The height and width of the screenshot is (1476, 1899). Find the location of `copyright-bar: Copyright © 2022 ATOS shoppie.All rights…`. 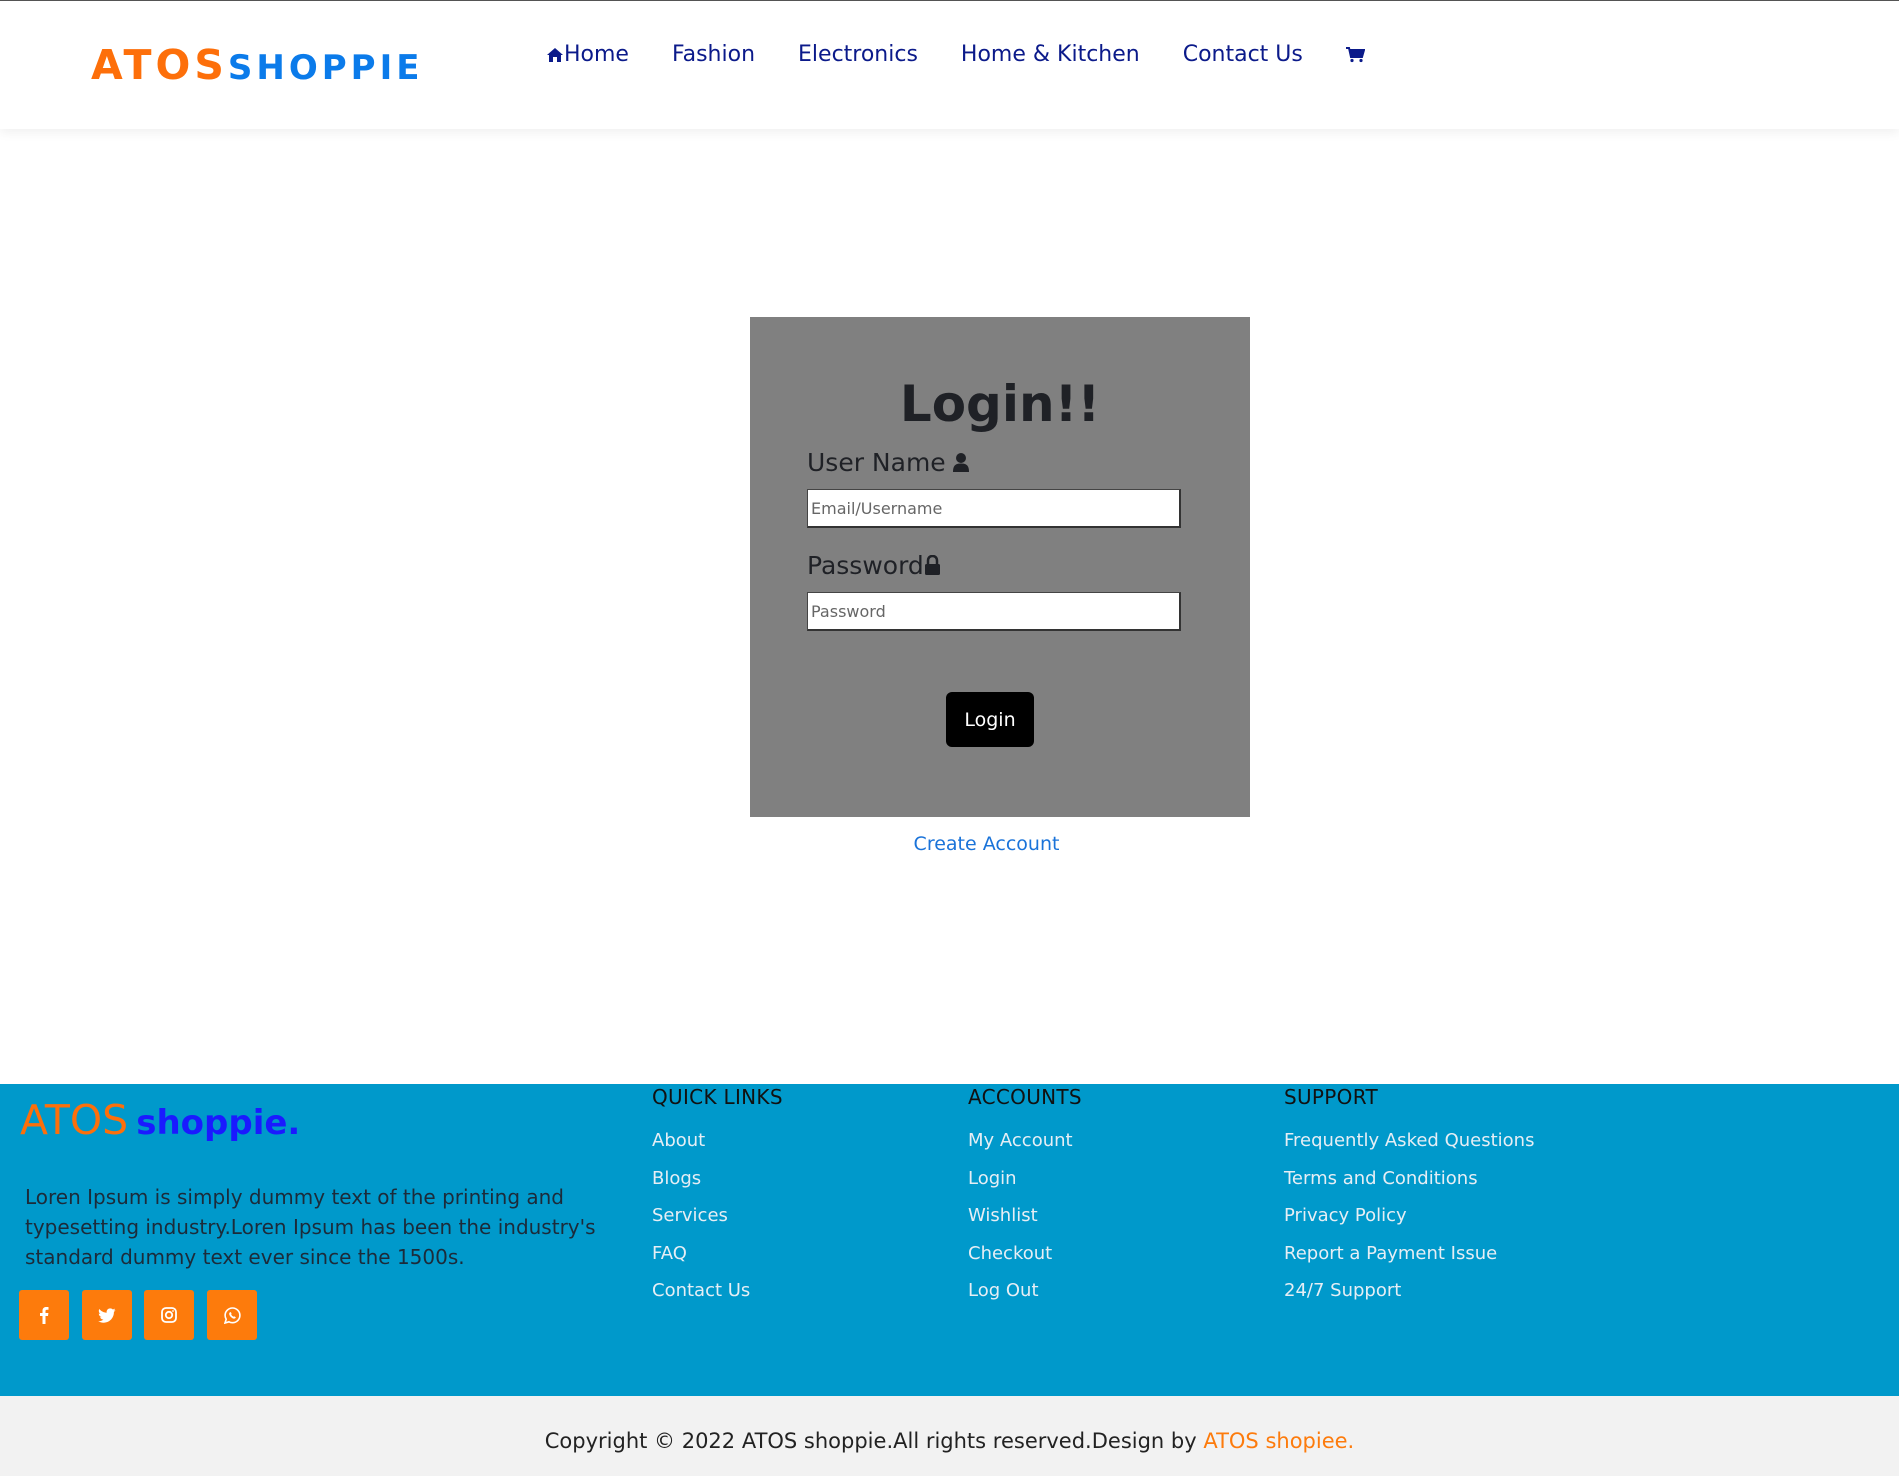

copyright-bar: Copyright © 2022 ATOS shoppie.All rights… is located at coordinates (949, 1436).